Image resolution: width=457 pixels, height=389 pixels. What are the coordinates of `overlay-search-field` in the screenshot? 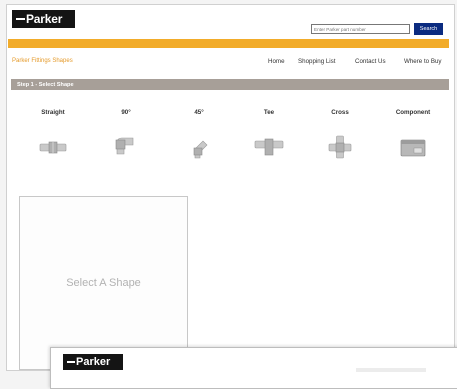 It's located at (391, 370).